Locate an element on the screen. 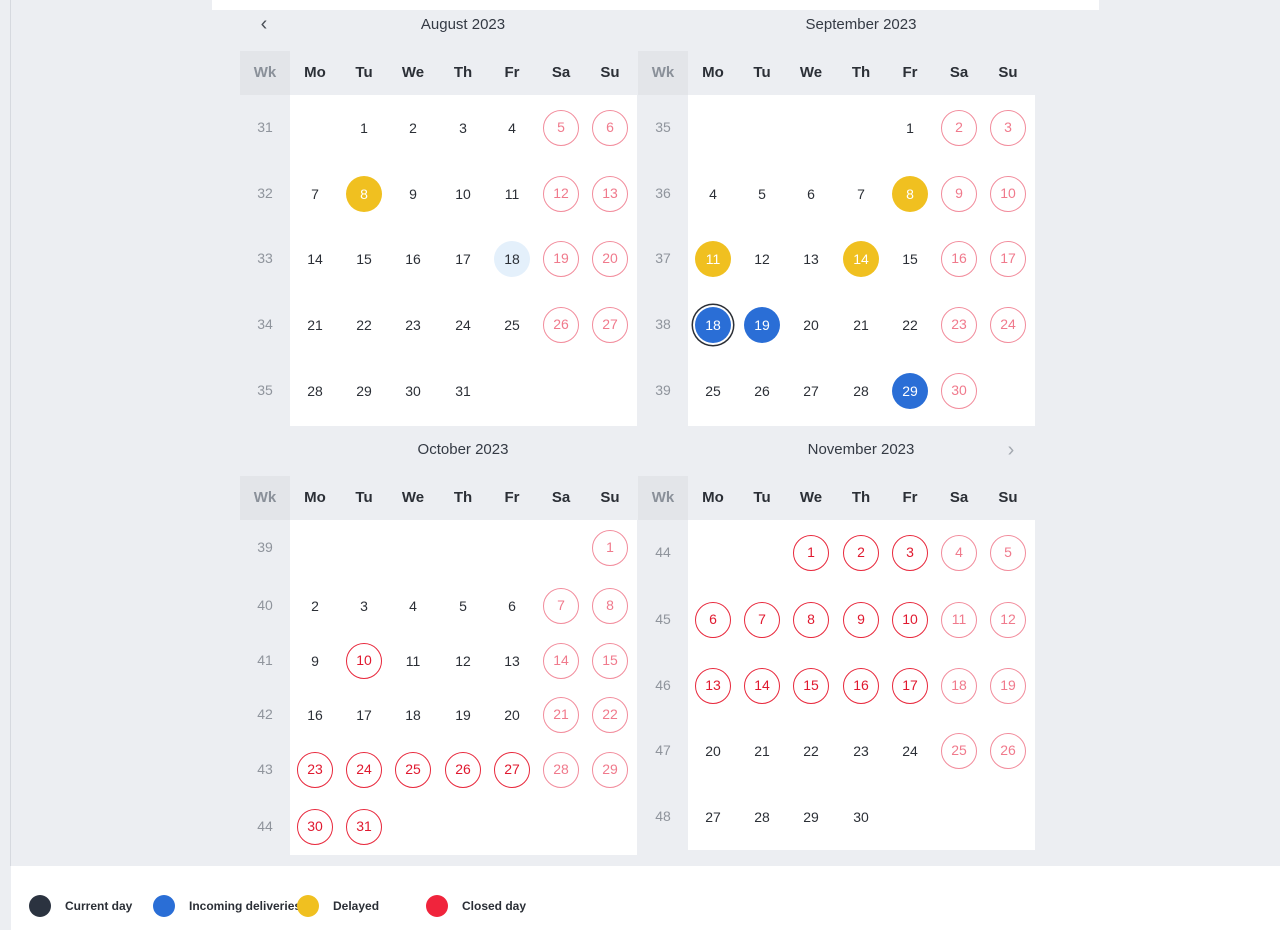  next-month-button: › is located at coordinates (1011, 450).